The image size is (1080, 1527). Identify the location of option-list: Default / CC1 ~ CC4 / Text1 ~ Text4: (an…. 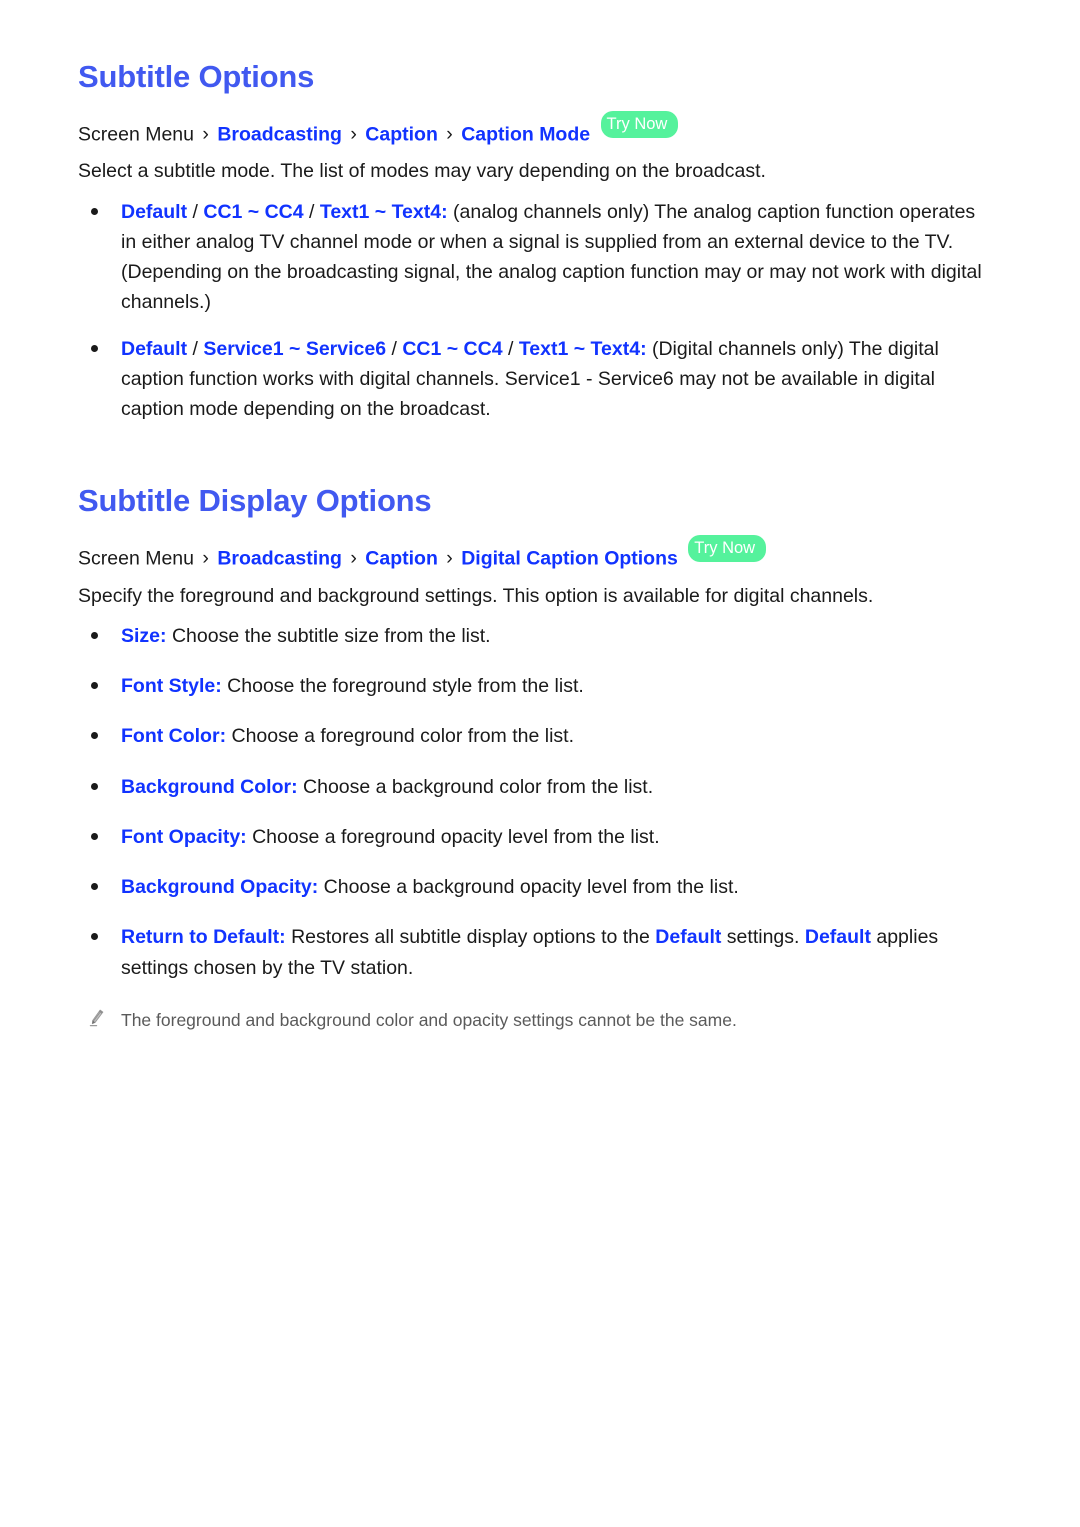
(531, 311).